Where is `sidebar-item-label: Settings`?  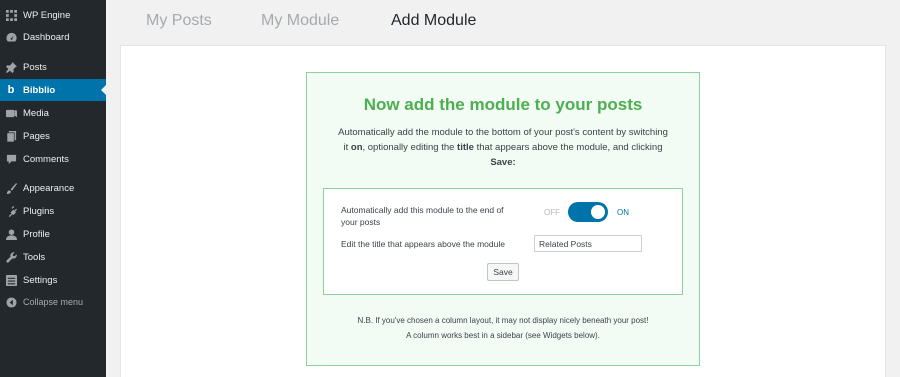
sidebar-item-label: Settings is located at coordinates (40, 280).